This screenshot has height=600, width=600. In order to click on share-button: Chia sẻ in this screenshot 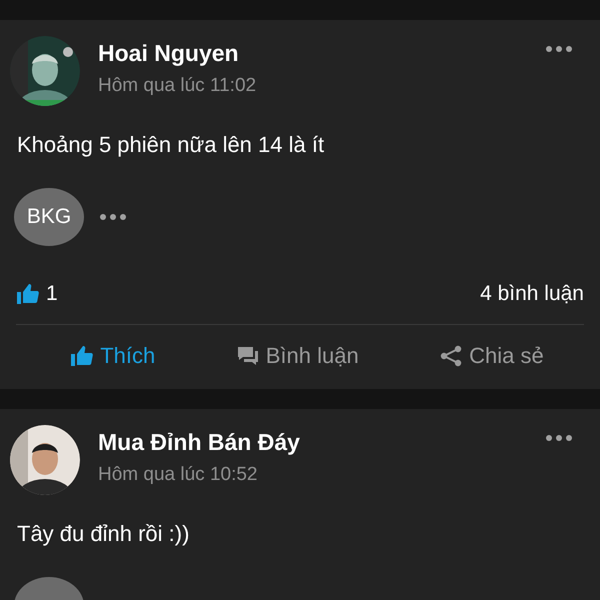, I will do `click(491, 356)`.